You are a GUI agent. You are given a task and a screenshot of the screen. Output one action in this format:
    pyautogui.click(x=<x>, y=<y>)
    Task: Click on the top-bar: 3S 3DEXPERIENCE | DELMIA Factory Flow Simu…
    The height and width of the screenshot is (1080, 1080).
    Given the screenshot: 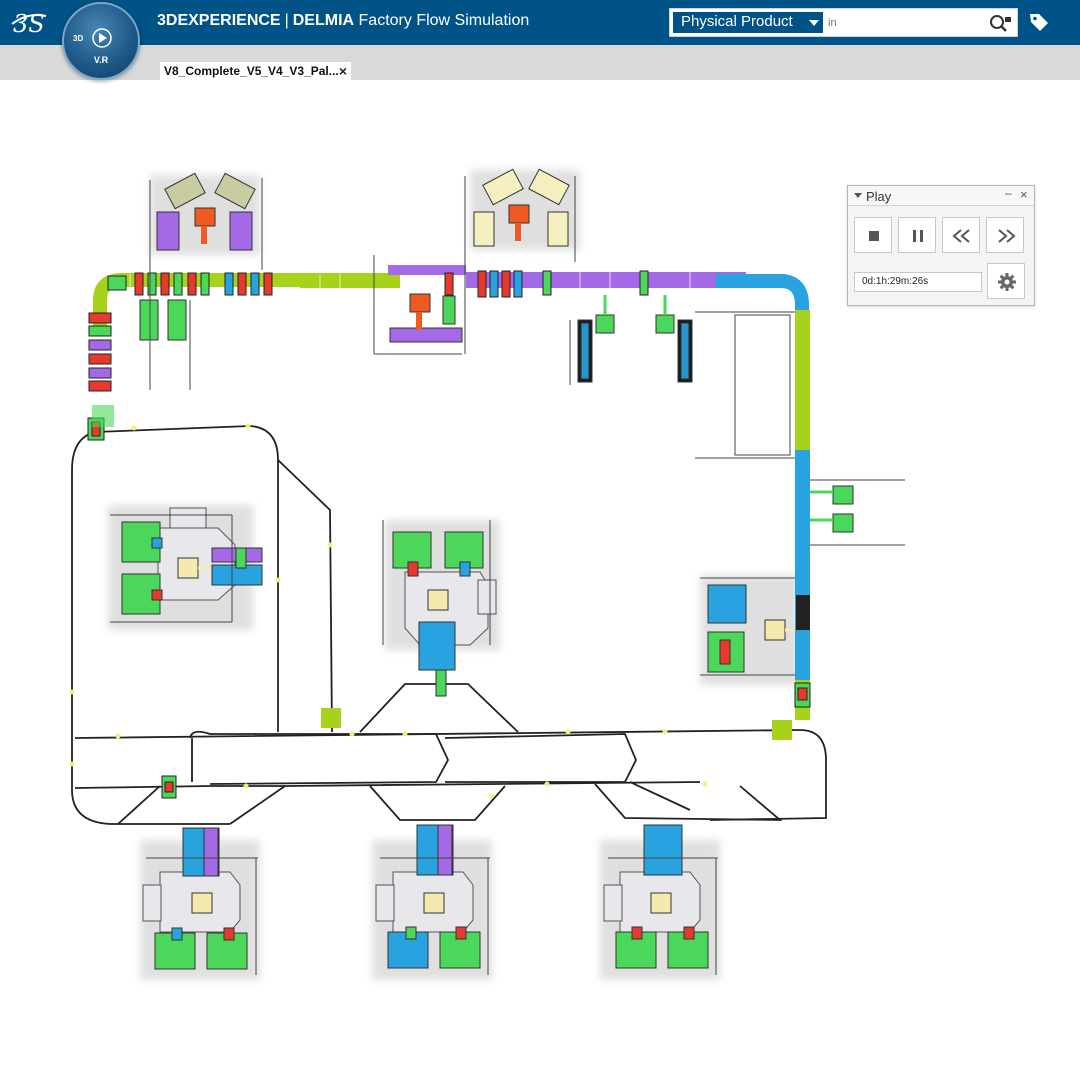 What is the action you would take?
    pyautogui.click(x=540, y=22)
    